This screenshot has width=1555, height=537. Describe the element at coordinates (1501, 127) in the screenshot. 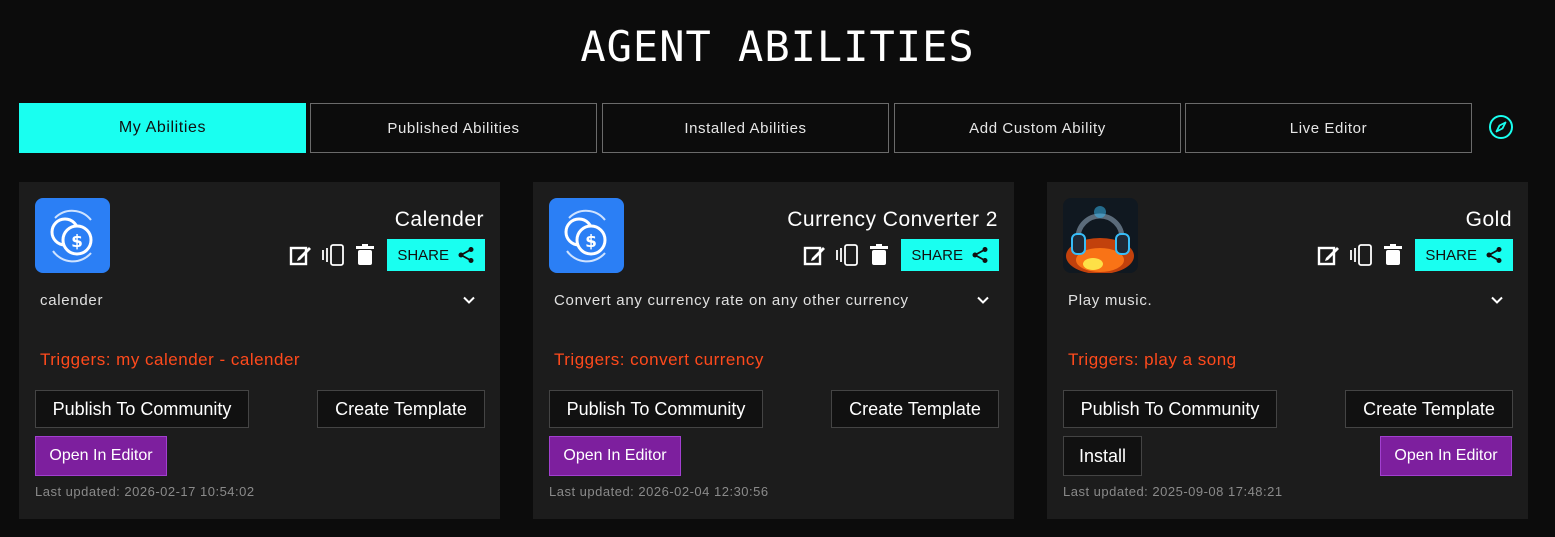

I see `compass-icon` at that location.